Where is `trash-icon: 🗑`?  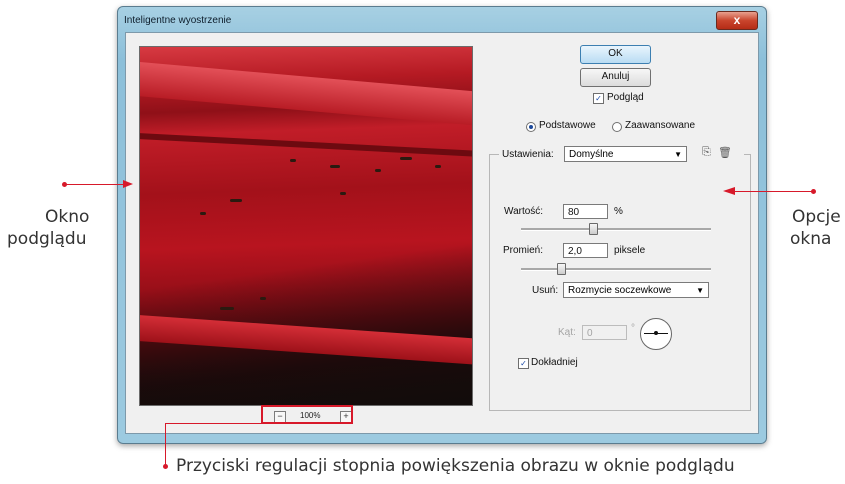
trash-icon: 🗑 is located at coordinates (725, 152).